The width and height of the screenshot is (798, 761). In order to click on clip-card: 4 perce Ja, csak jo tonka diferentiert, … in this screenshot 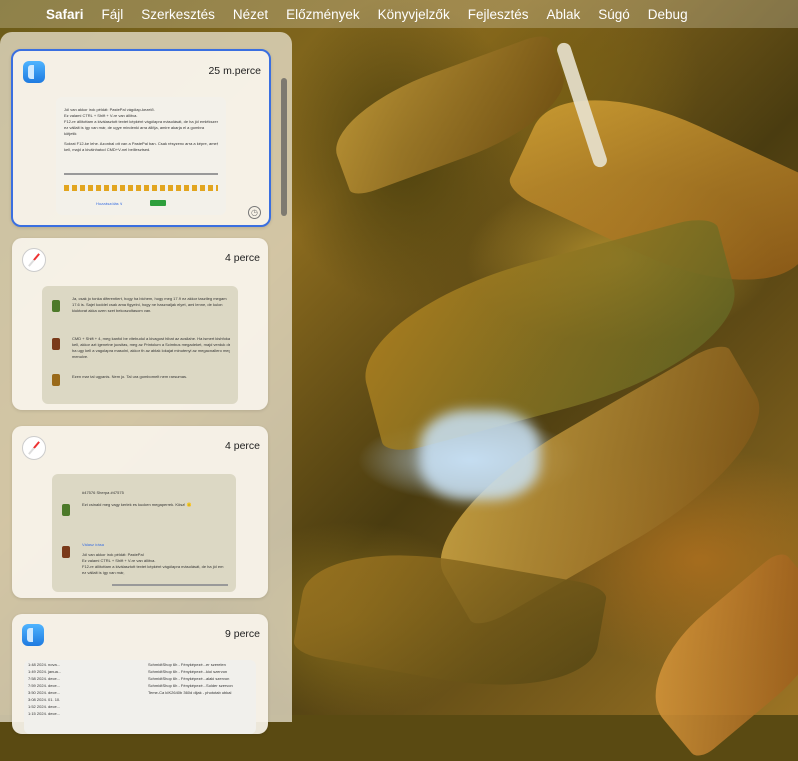, I will do `click(140, 324)`.